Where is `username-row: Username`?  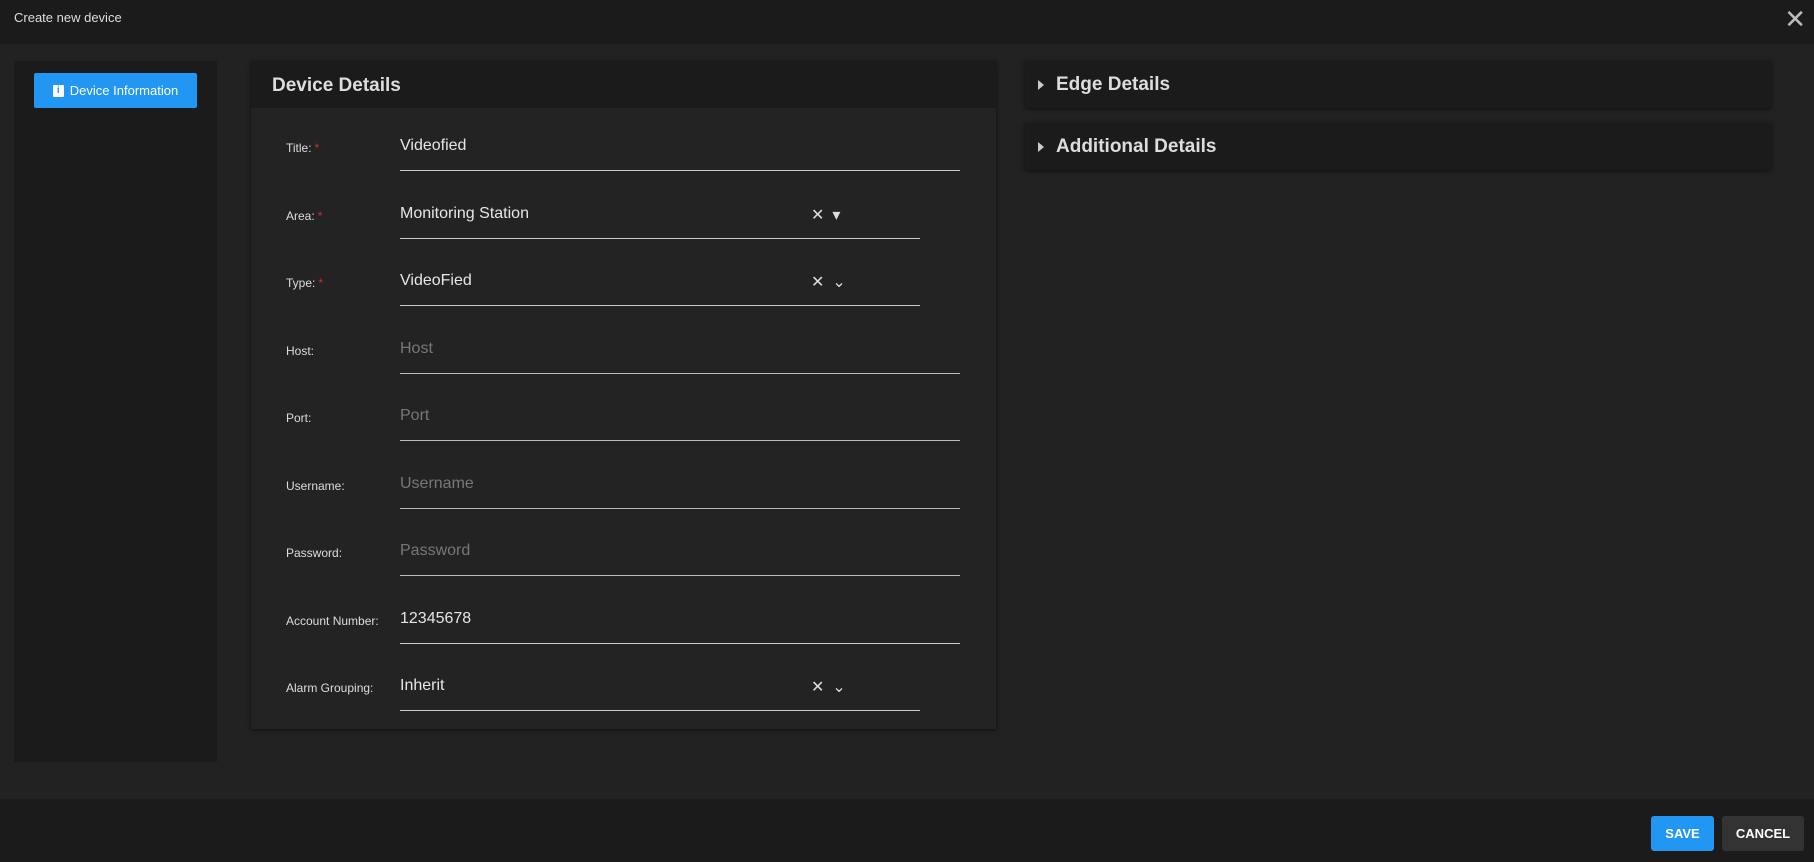
username-row: Username is located at coordinates (623, 489).